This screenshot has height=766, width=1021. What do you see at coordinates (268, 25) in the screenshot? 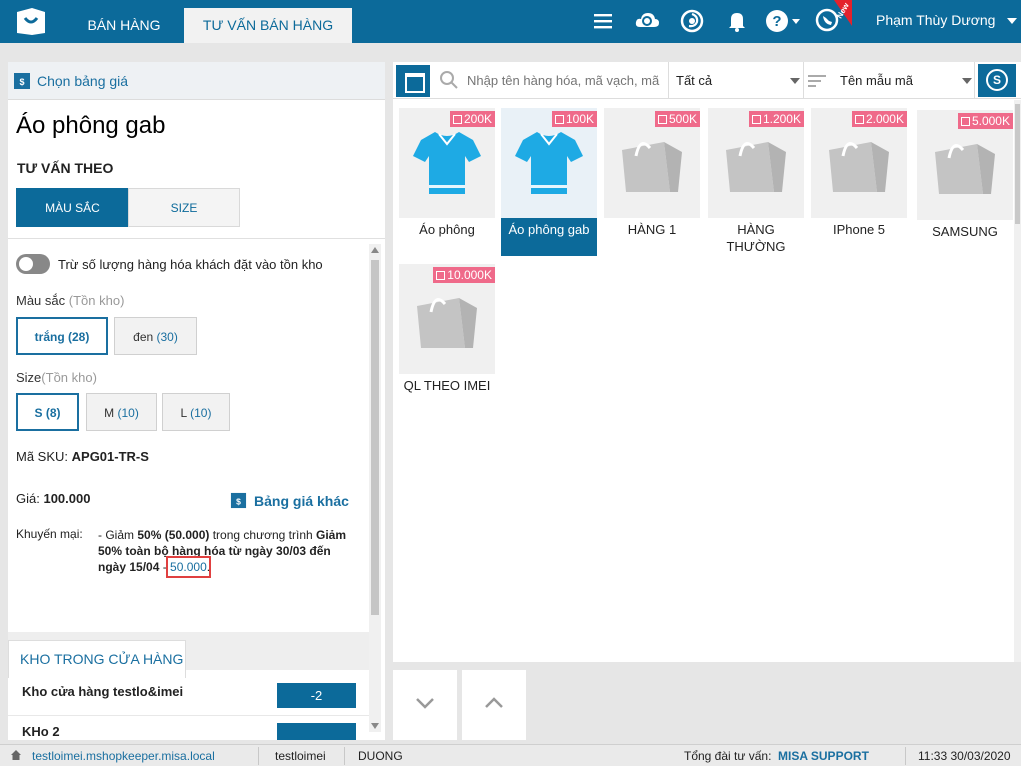
I see `tab-tu-van-ban-hang: TƯ VẤN BÁN HÀNG` at bounding box center [268, 25].